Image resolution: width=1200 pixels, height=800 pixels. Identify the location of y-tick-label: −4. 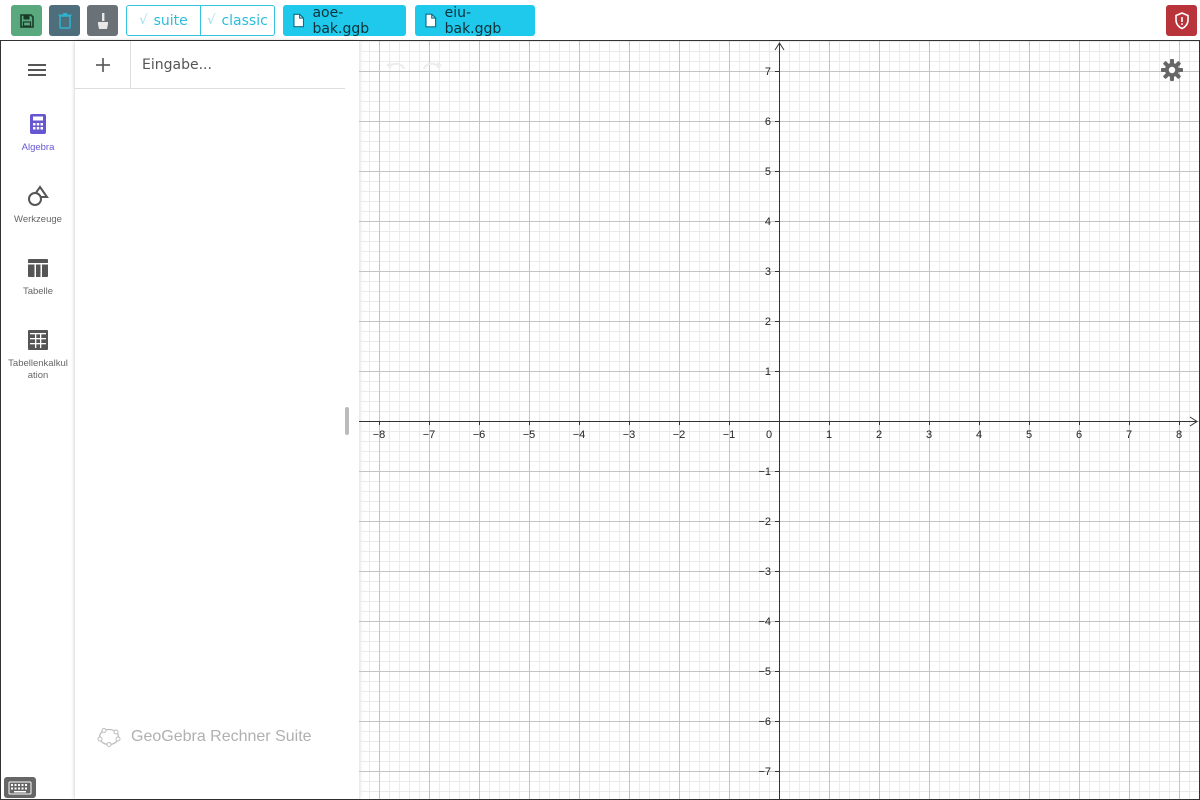
(764, 622).